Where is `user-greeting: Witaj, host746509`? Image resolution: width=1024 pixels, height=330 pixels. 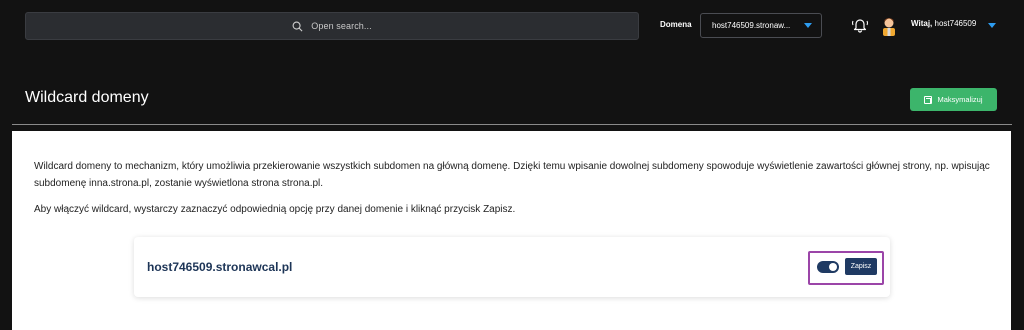 user-greeting: Witaj, host746509 is located at coordinates (943, 23).